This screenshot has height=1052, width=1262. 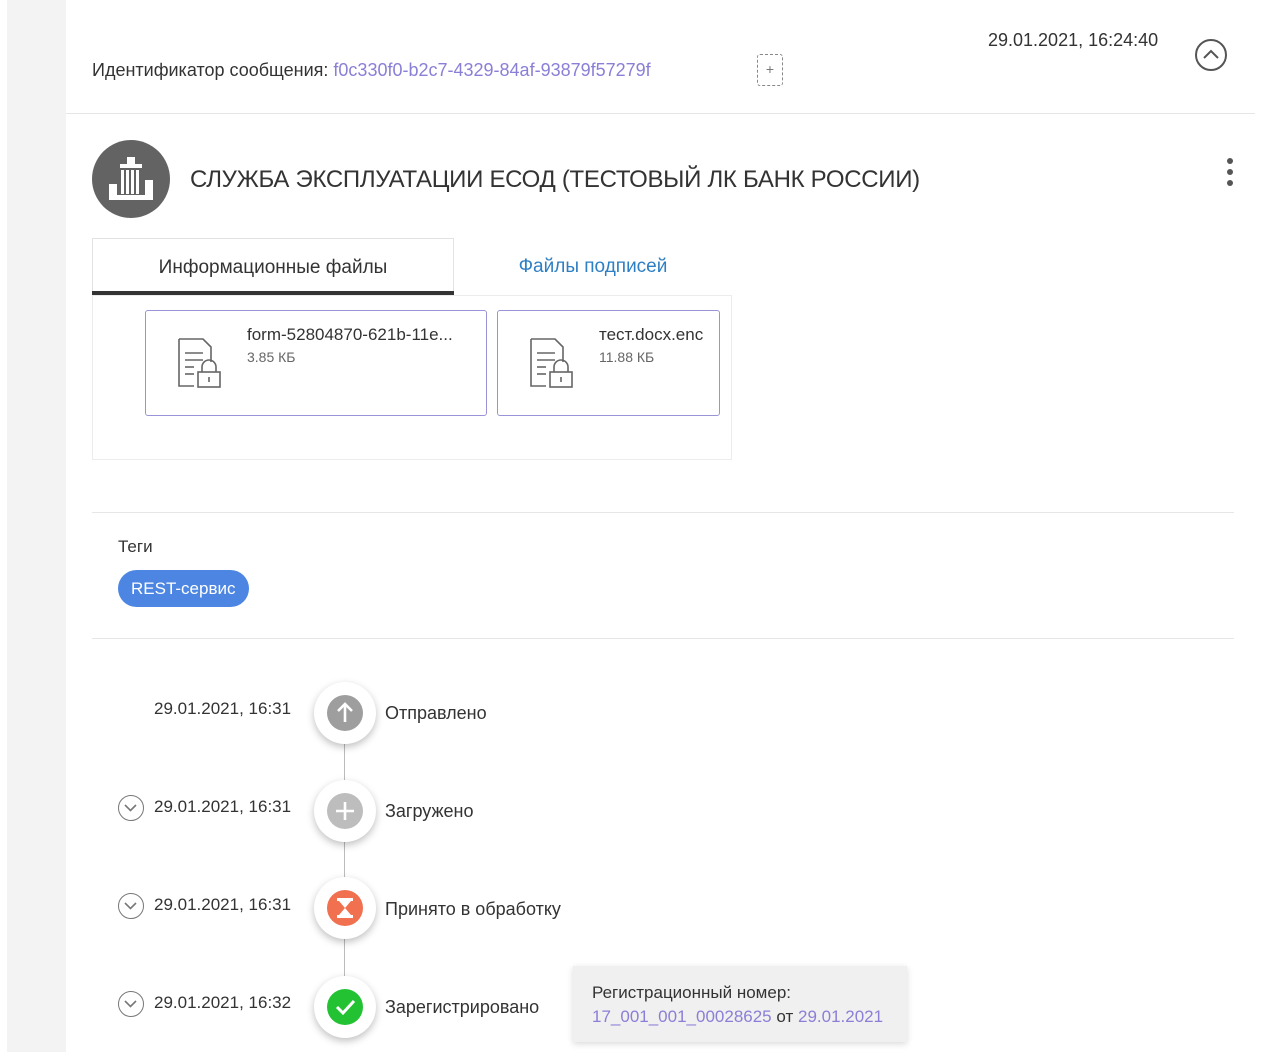 I want to click on timeline-status: Принято в обработку, so click(x=473, y=909).